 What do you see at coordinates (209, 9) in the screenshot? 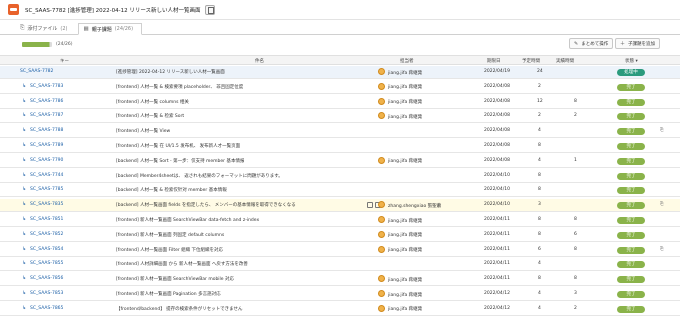
I see `copy-icon` at bounding box center [209, 9].